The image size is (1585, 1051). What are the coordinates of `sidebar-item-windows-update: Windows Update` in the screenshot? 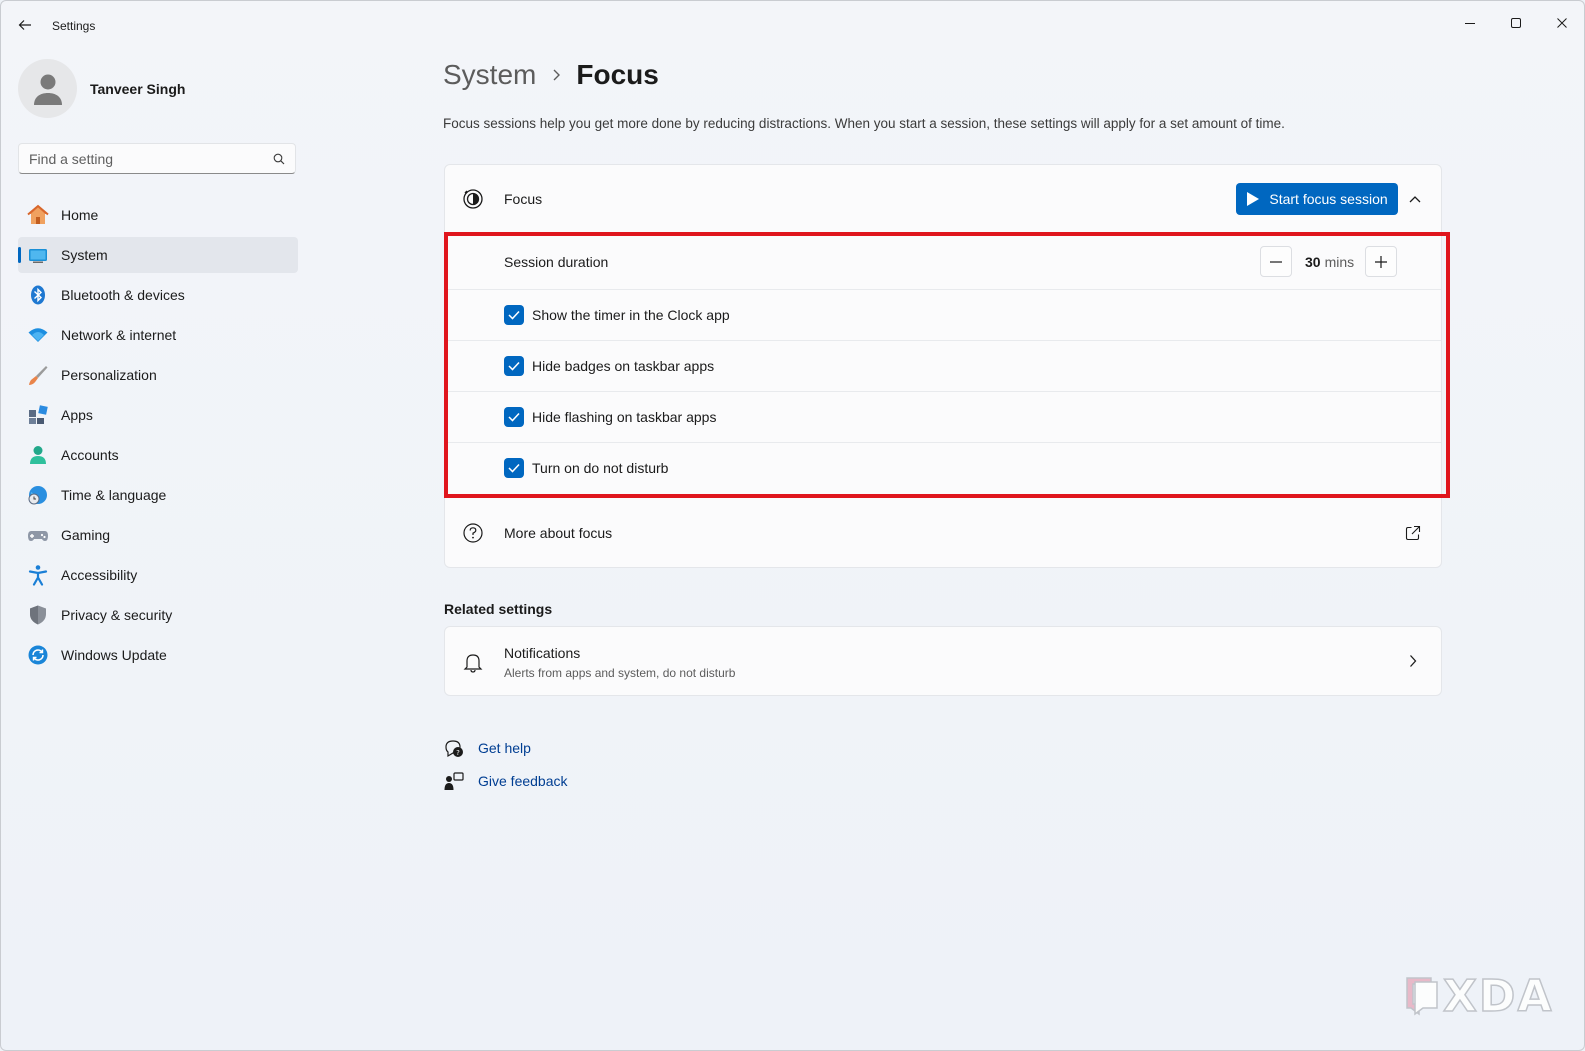 It's located at (158, 655).